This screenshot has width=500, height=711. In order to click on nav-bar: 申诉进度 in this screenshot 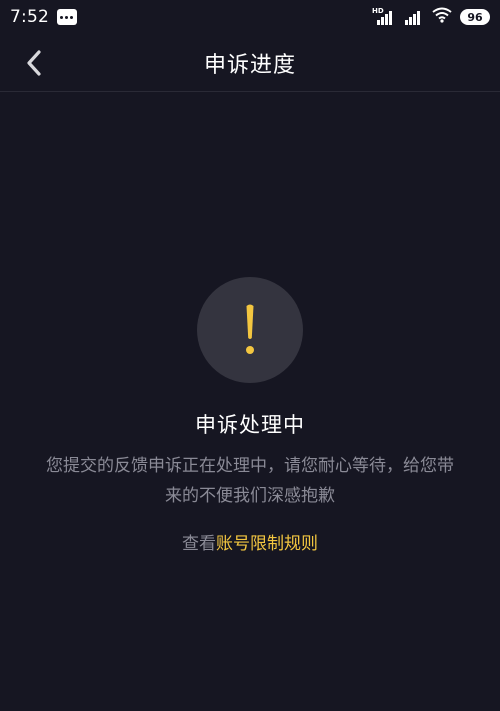, I will do `click(250, 63)`.